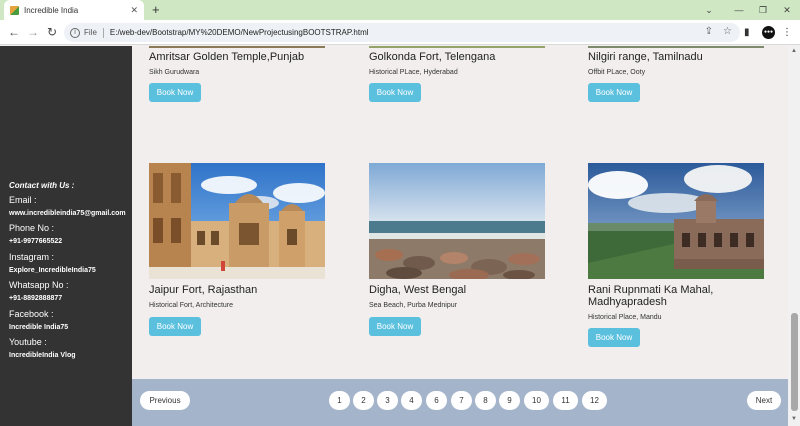 The width and height of the screenshot is (800, 426). I want to click on side-panel-icon: ▮, so click(747, 32).